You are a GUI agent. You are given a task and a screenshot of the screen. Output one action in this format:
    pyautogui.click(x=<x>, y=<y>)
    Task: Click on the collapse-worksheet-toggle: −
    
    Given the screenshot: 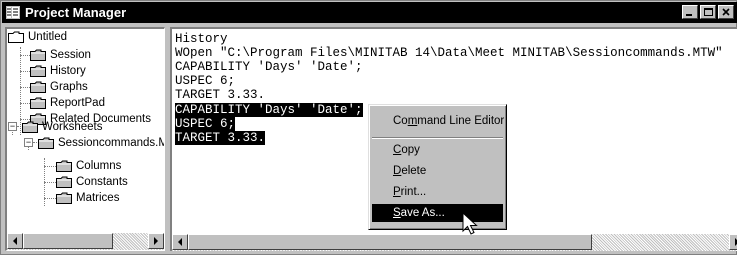 What is the action you would take?
    pyautogui.click(x=28, y=142)
    